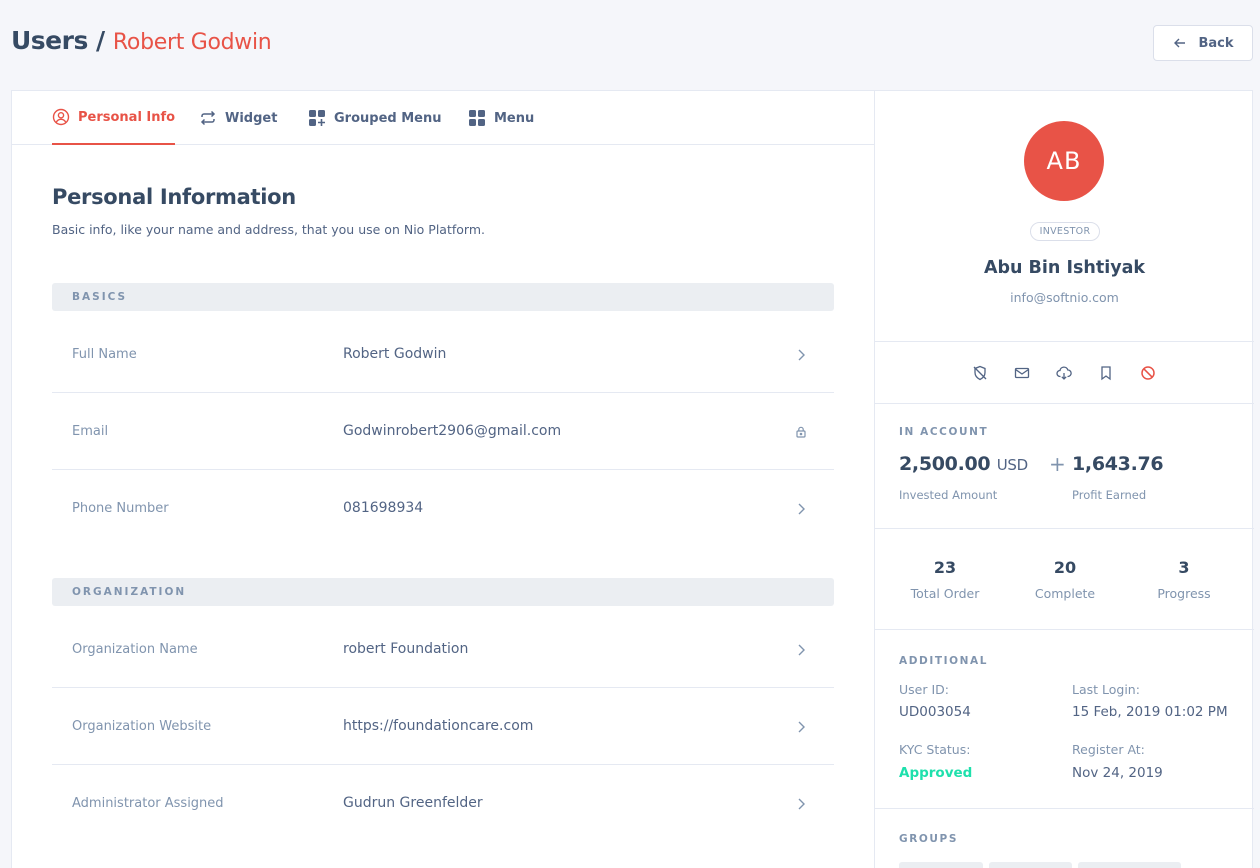 This screenshot has width=1260, height=868. Describe the element at coordinates (1150, 712) in the screenshot. I see `last-login-value: 15 Feb, 2019 01:02 PM` at that location.